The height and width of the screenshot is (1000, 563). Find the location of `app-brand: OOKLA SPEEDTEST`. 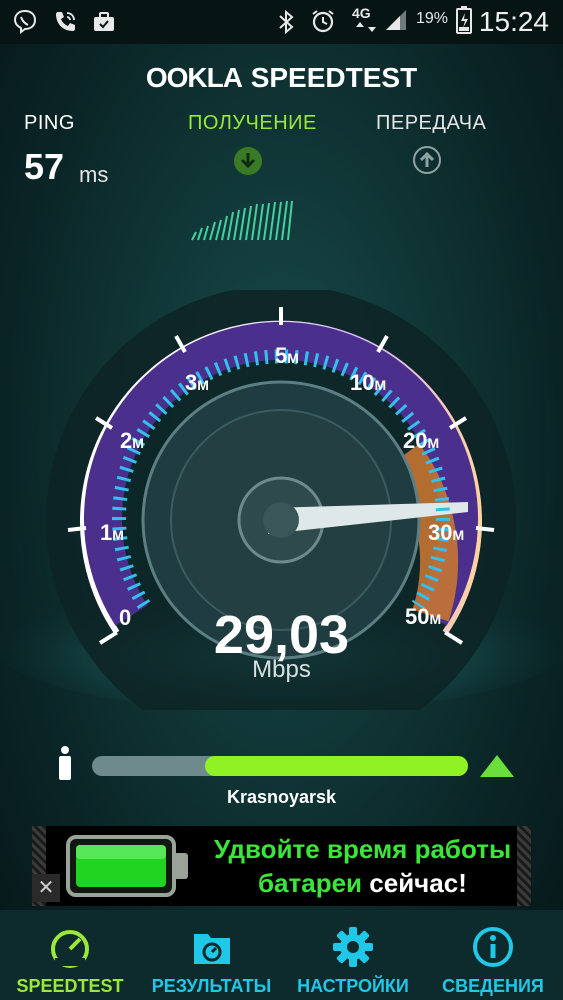

app-brand: OOKLA SPEEDTEST is located at coordinates (281, 78).